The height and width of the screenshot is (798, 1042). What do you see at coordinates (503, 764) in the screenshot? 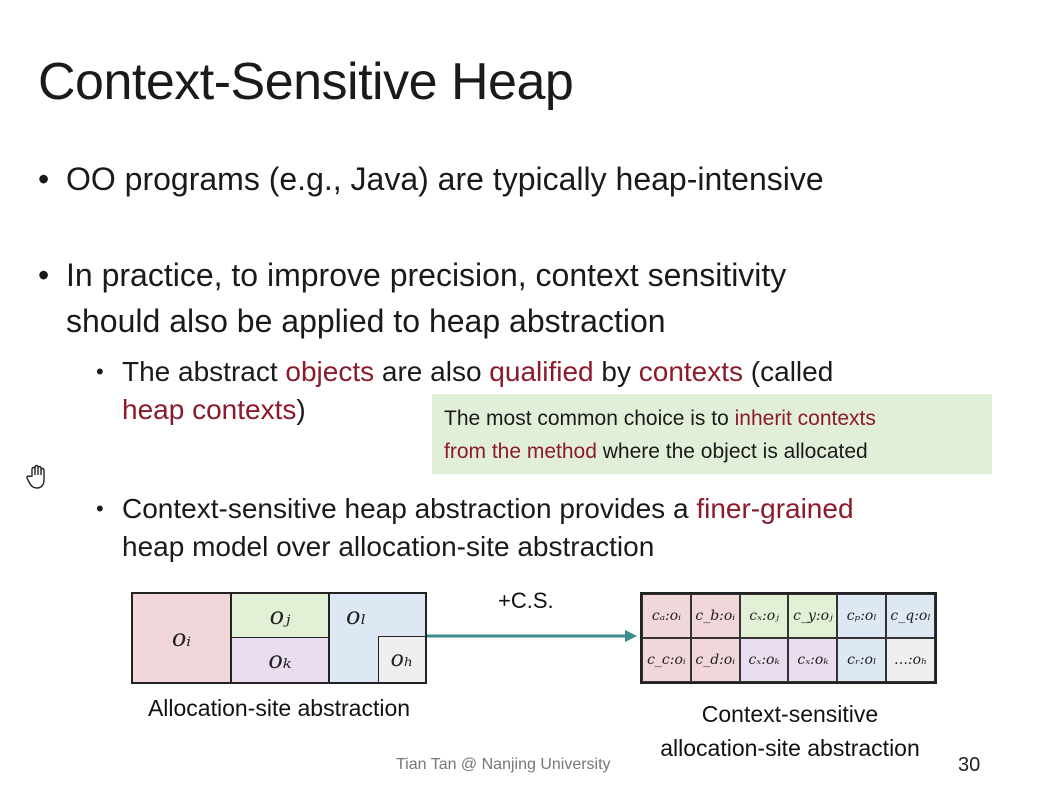
I see `footer-author: Tian Tan @ Nanjing University` at bounding box center [503, 764].